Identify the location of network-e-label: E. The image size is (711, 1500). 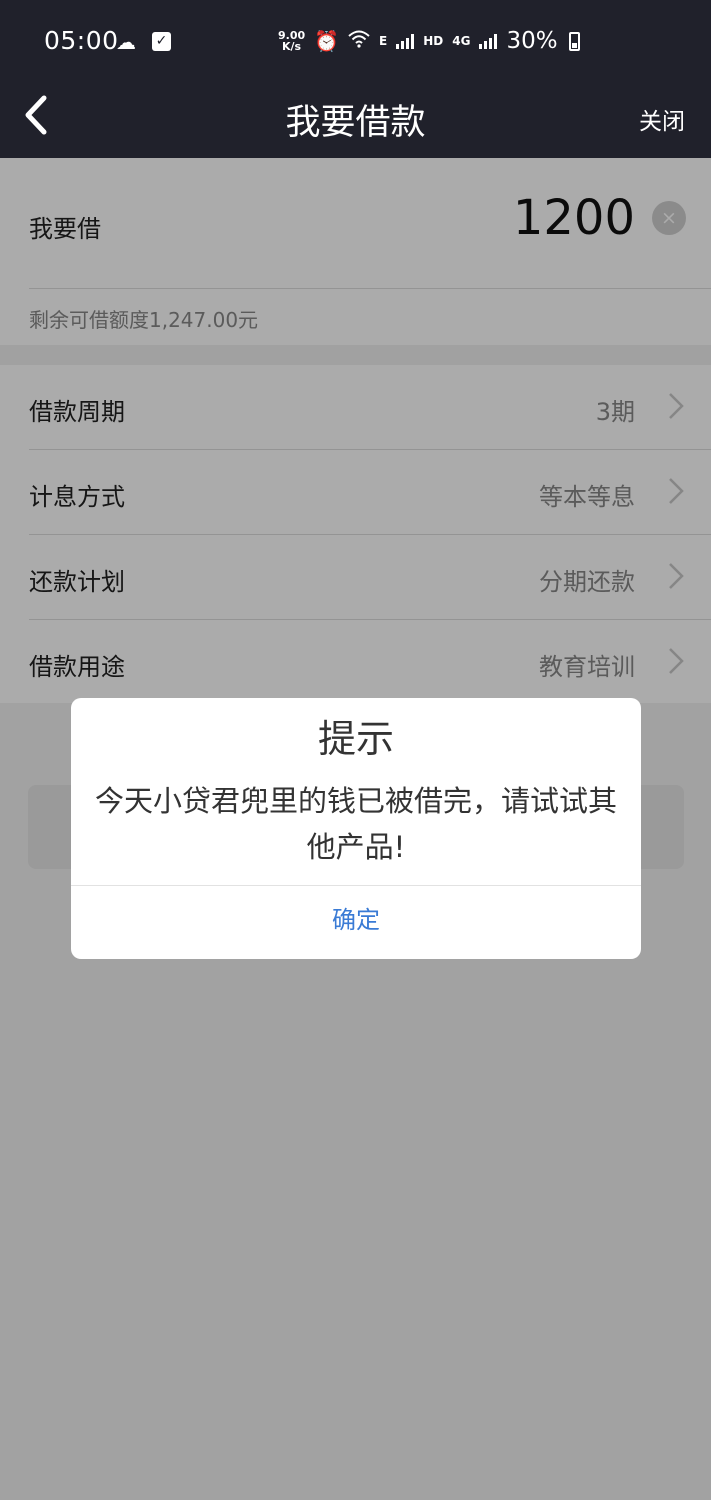
(383, 41).